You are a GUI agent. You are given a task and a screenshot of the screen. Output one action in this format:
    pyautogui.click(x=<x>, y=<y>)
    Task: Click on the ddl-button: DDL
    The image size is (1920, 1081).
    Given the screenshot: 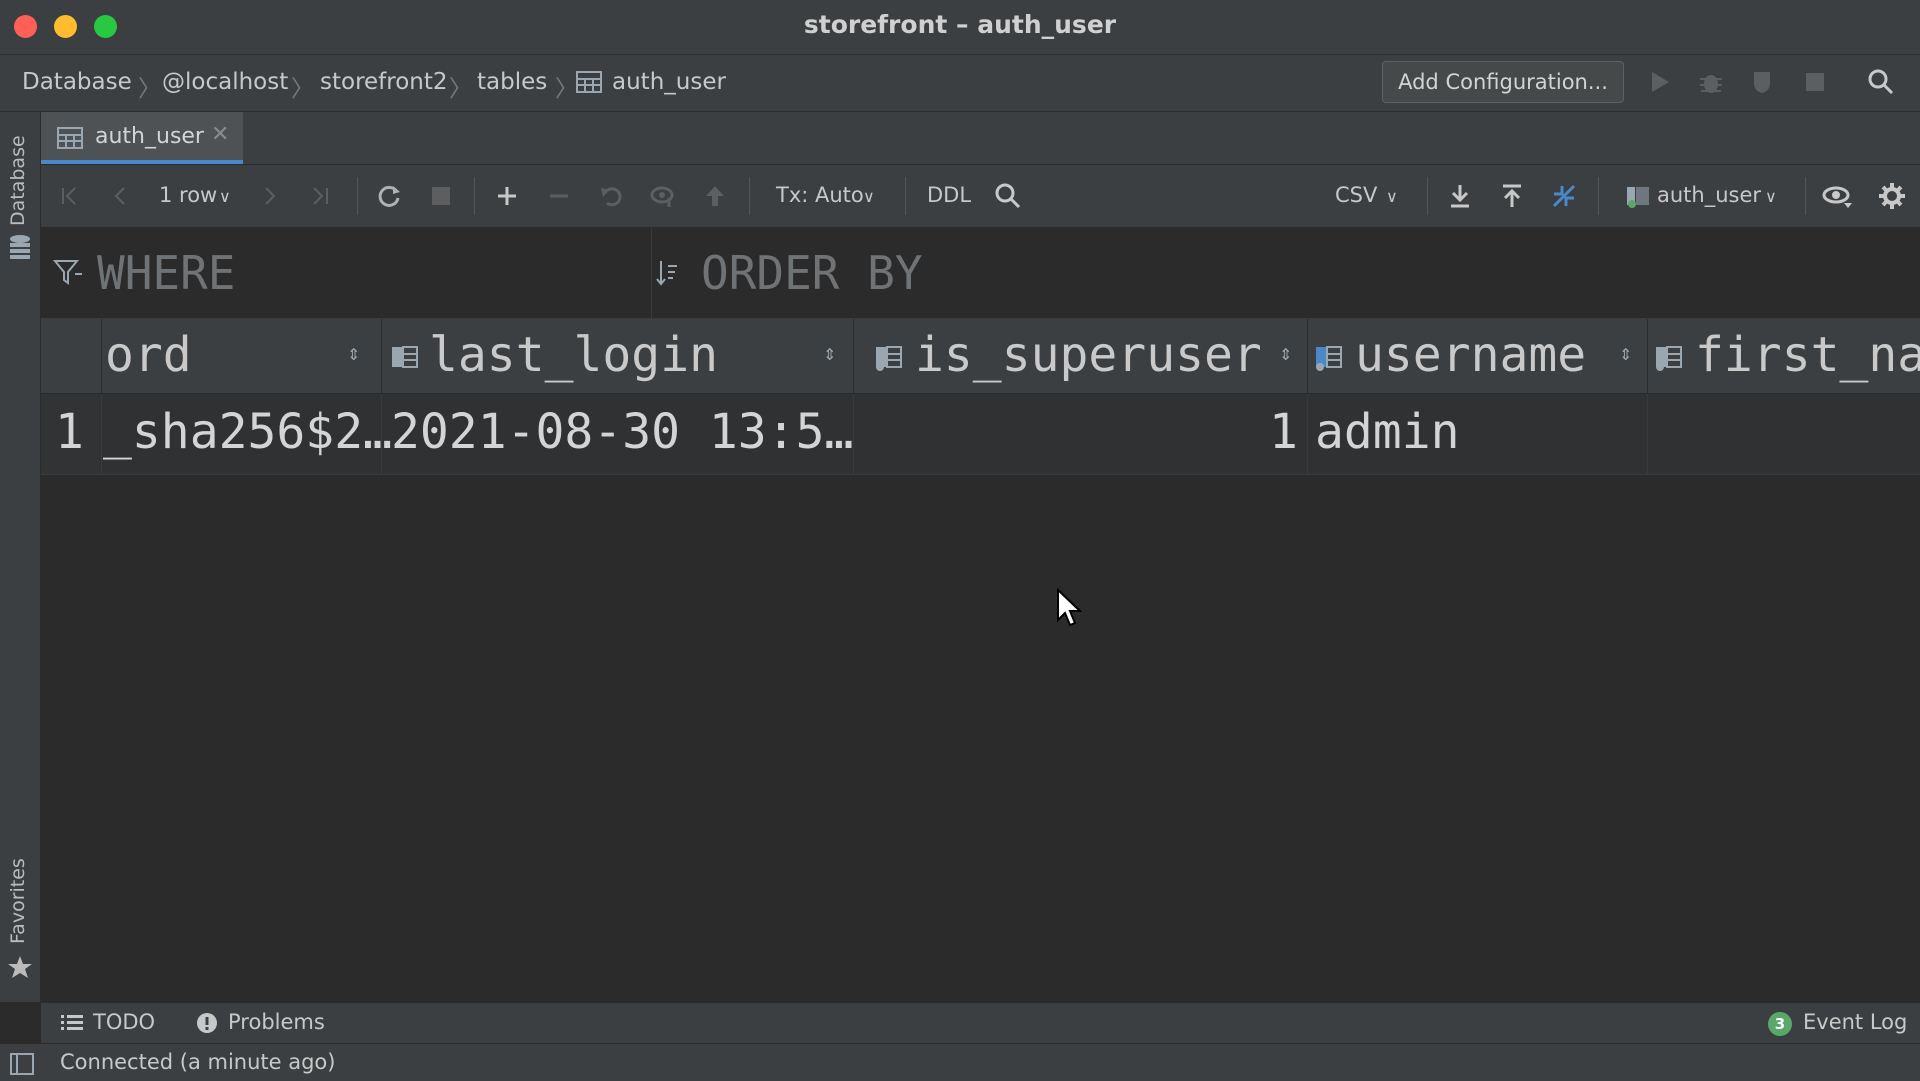 What is the action you would take?
    pyautogui.click(x=949, y=195)
    